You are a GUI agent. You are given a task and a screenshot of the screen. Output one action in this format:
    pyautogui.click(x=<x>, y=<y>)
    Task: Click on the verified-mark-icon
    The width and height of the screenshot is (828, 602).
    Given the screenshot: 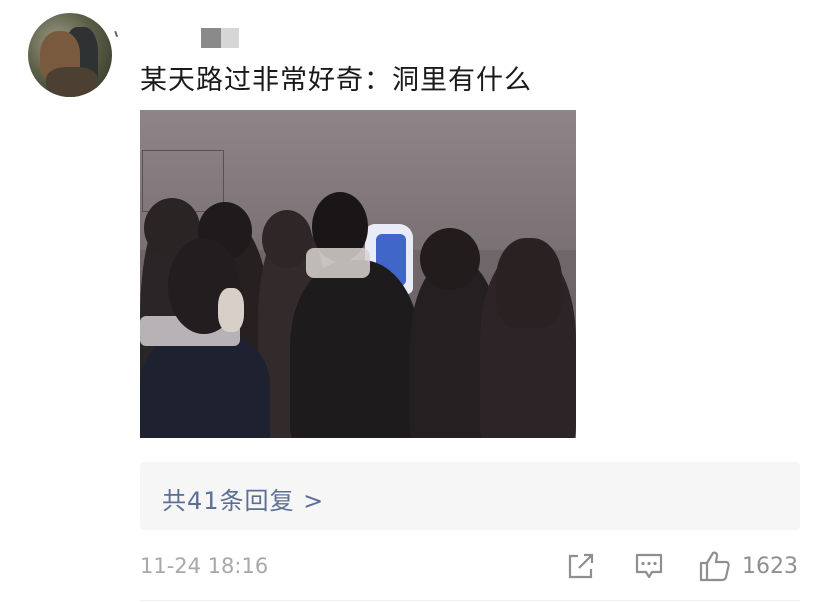 What is the action you would take?
    pyautogui.click(x=119, y=33)
    